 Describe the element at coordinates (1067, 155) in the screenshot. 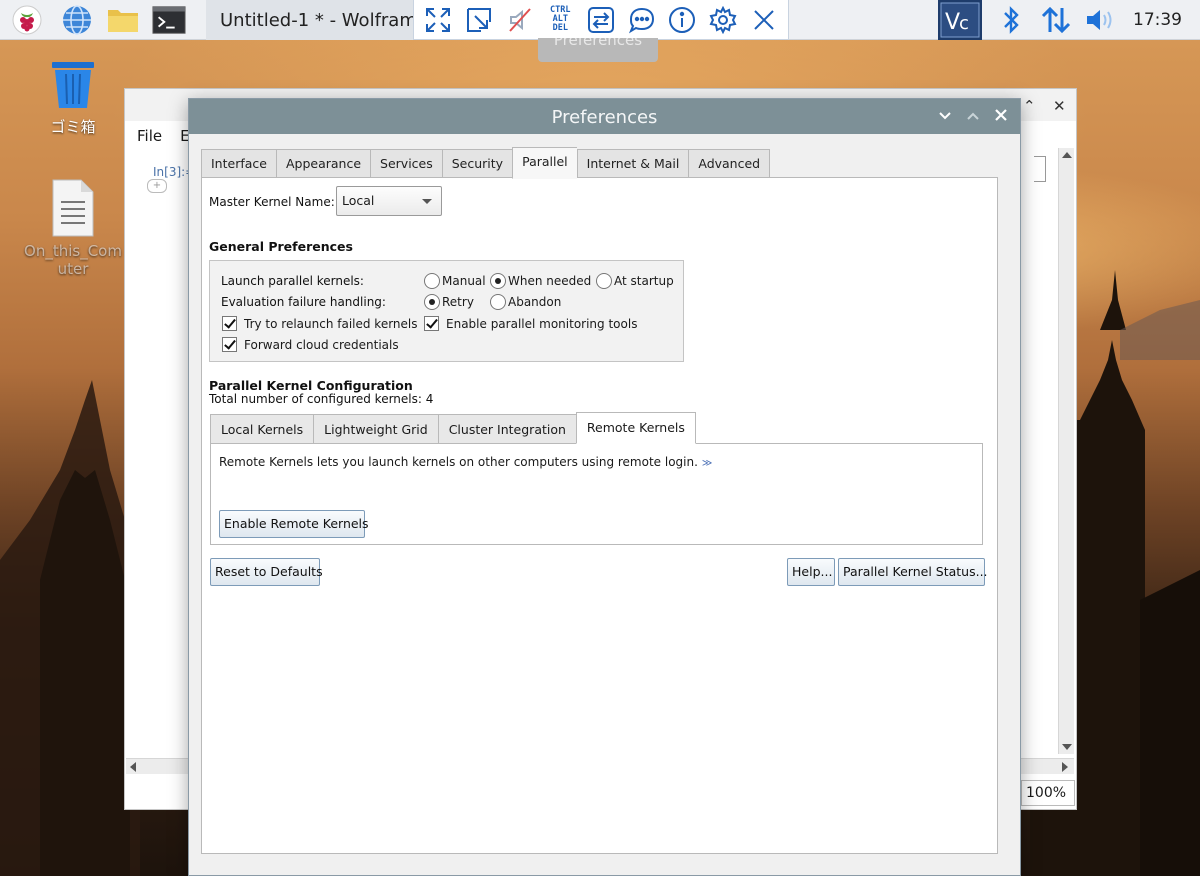

I see `scroll-up-icon` at that location.